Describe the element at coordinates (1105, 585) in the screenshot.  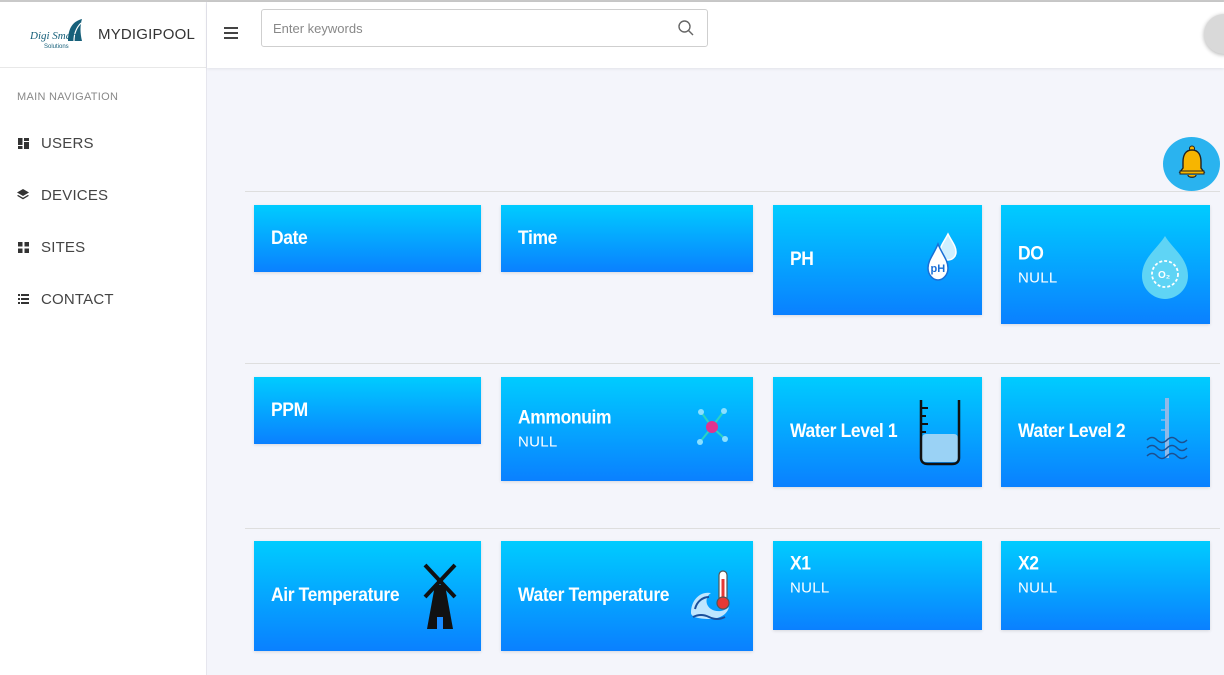
I see `card-x2: X2 NULL` at that location.